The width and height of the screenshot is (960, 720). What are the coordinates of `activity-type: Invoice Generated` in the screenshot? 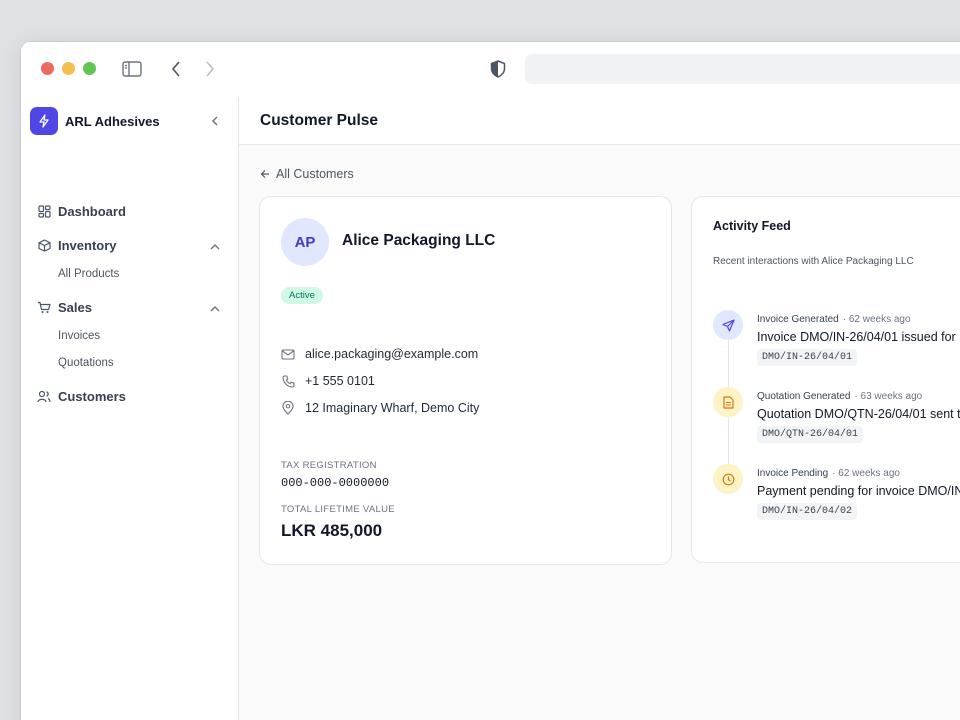 It's located at (798, 319).